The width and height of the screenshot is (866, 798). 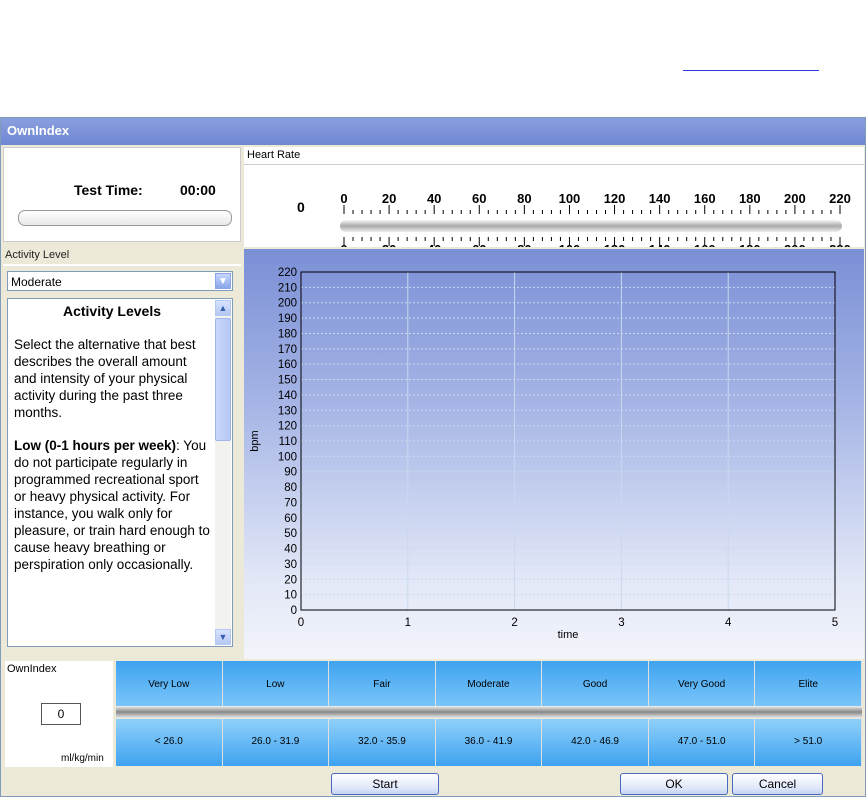 I want to click on x-tick-label: 4, so click(x=728, y=623).